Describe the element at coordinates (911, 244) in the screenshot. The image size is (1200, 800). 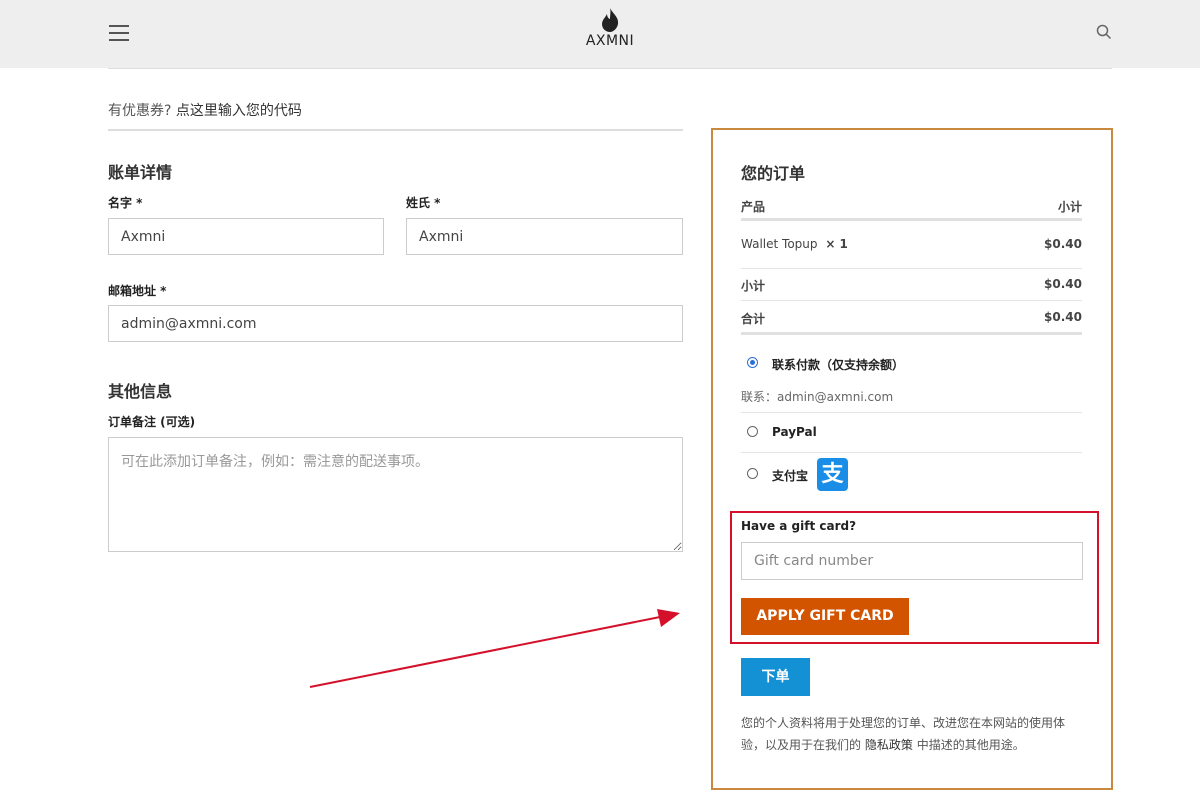
I see `order-item-row: Wallet Topup × 1 $0.40` at that location.